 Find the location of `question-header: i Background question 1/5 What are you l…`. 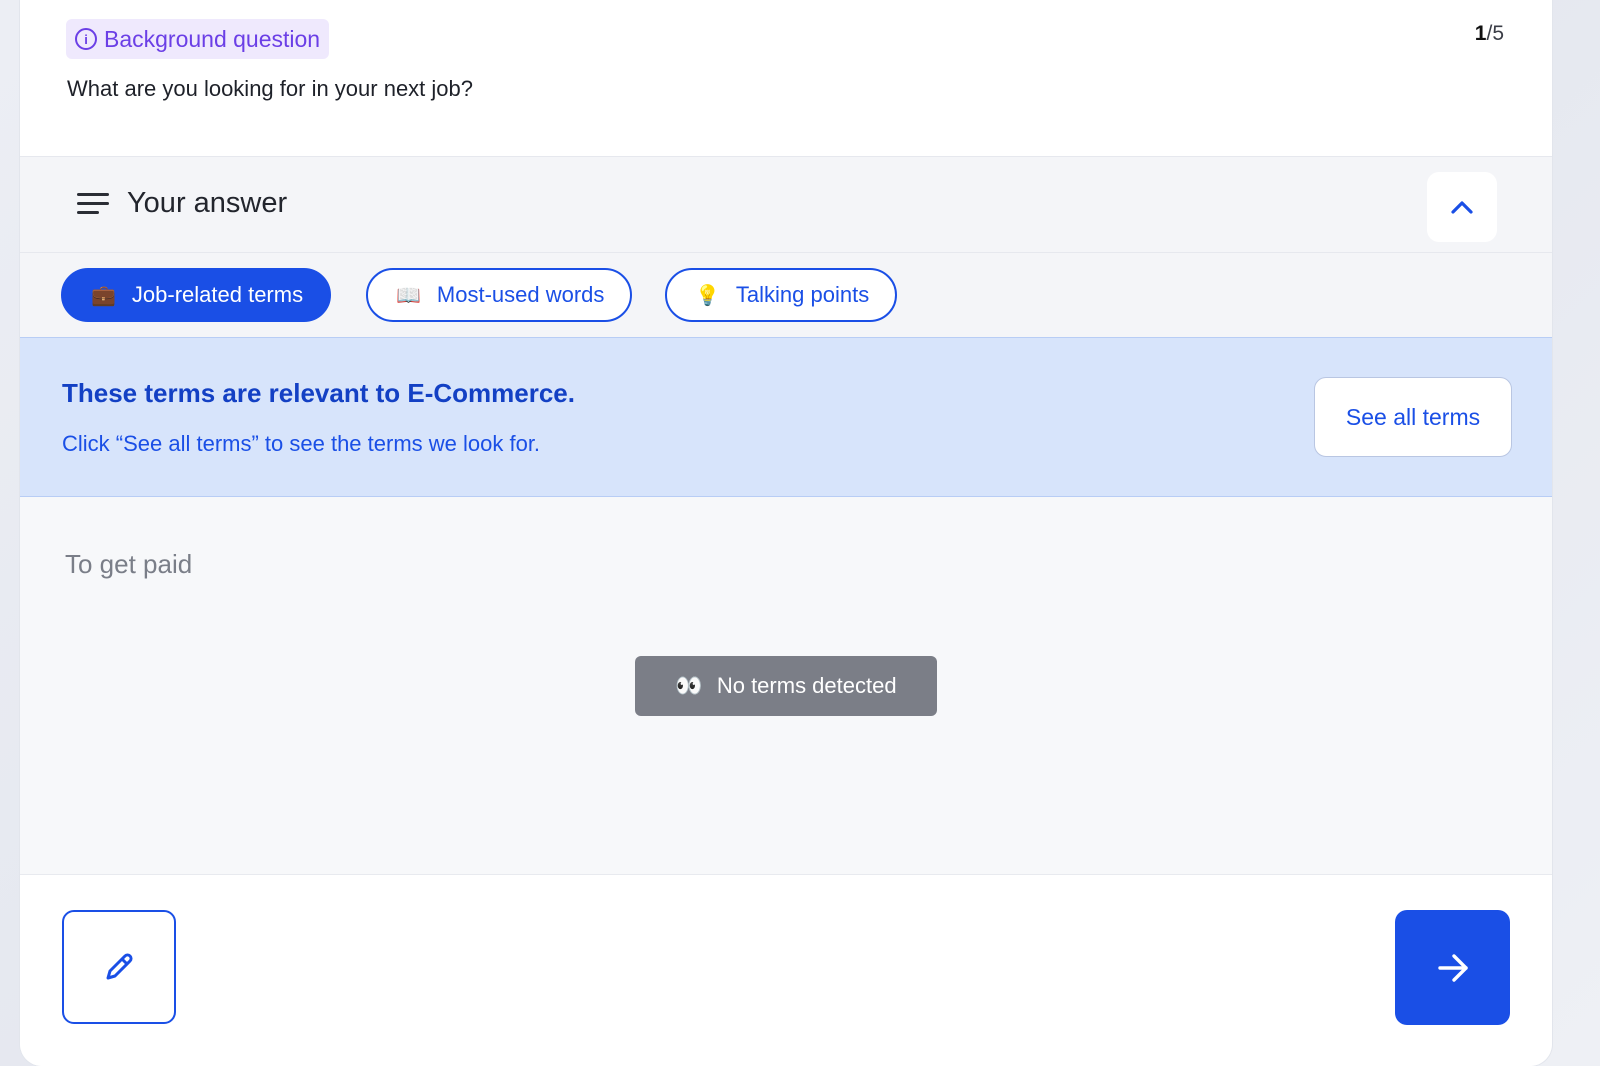

question-header: i Background question 1/5 What are you l… is located at coordinates (786, 78).